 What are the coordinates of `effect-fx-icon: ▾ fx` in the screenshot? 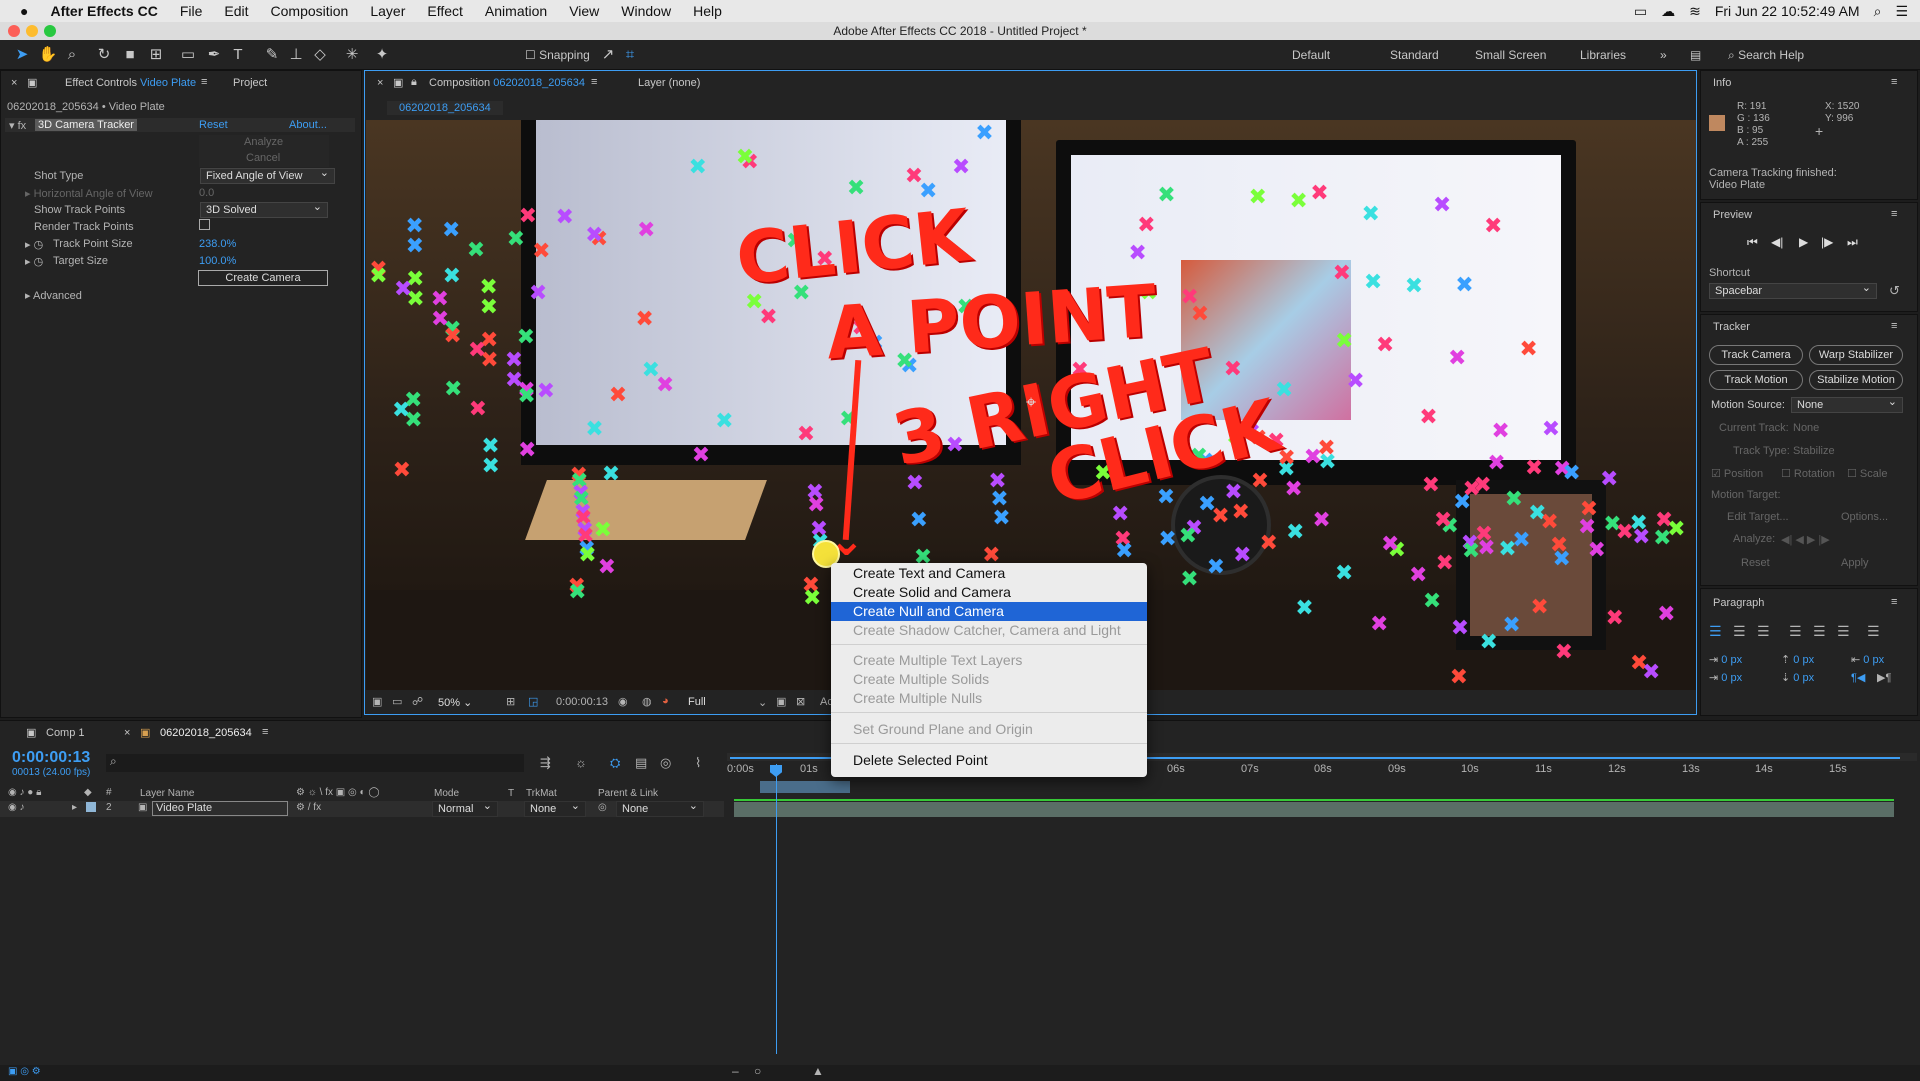 It's located at (17, 125).